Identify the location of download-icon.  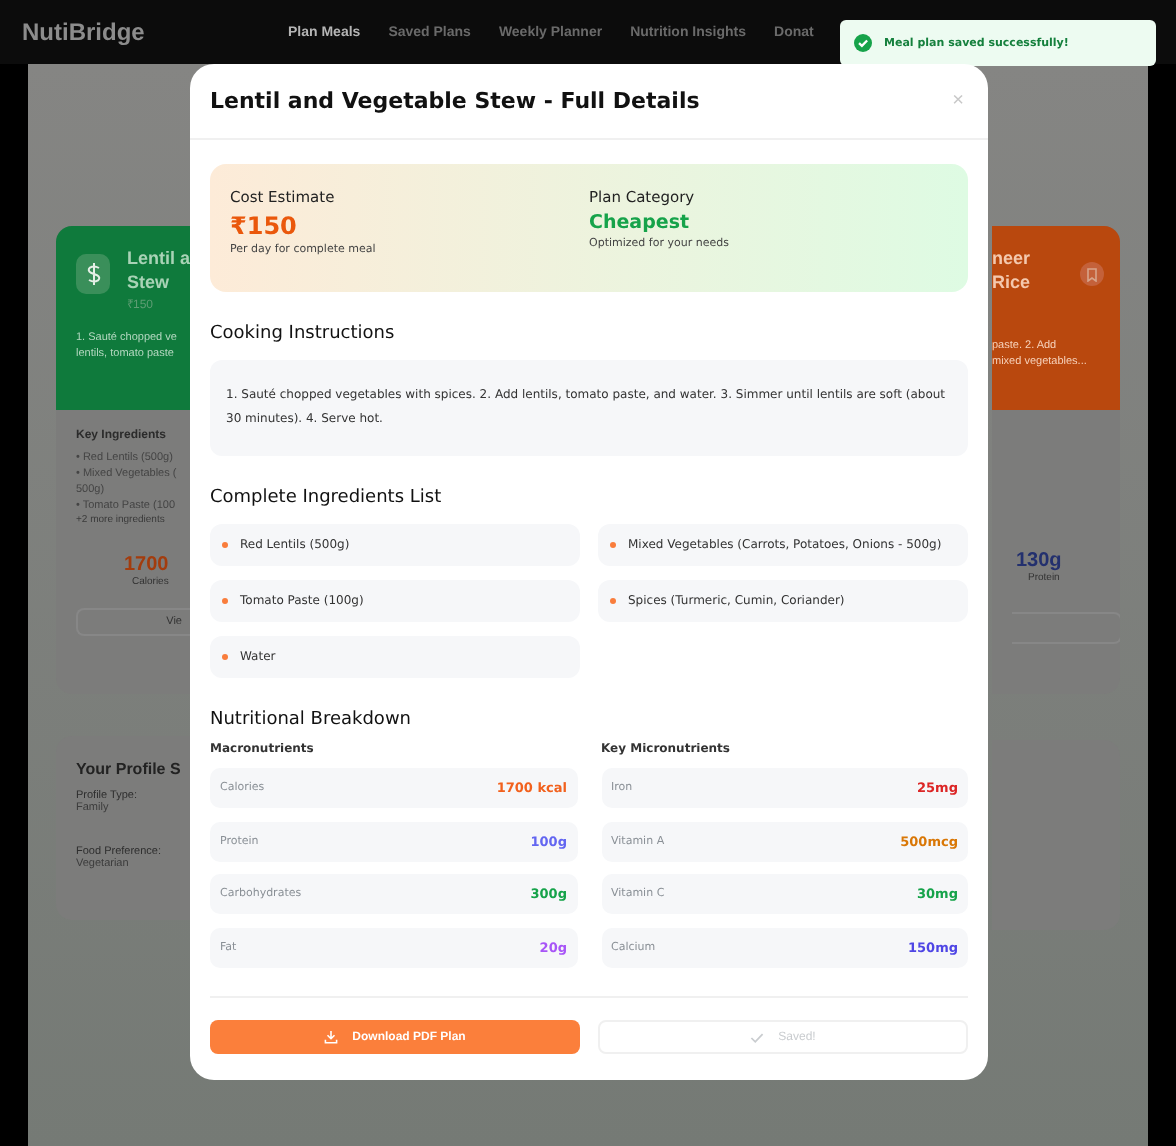
(331, 1037).